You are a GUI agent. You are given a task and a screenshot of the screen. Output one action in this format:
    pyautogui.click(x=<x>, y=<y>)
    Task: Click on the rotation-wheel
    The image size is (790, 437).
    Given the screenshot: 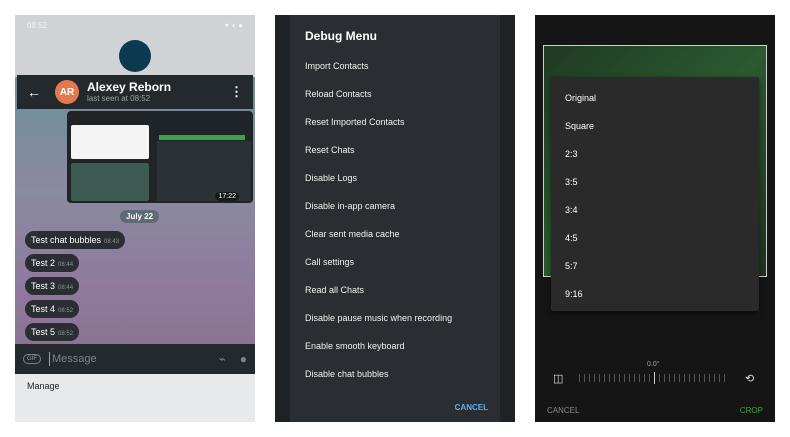 What is the action you would take?
    pyautogui.click(x=653, y=378)
    